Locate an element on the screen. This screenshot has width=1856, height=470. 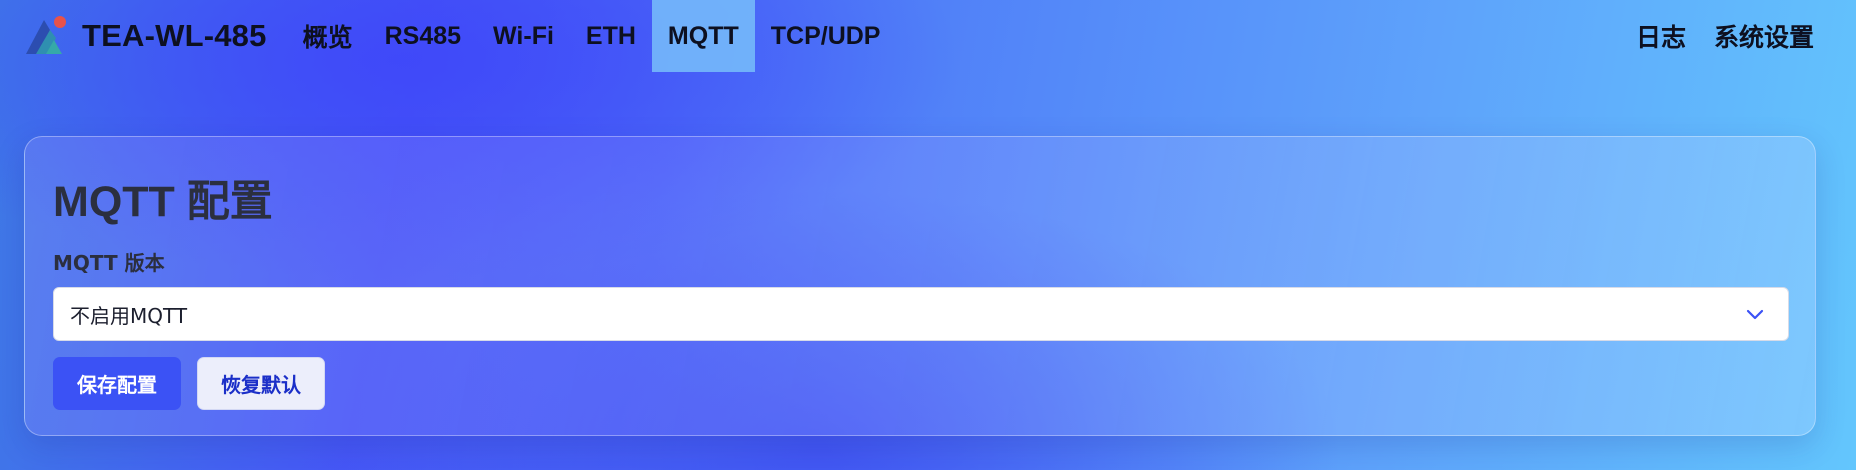
chevron-down-icon is located at coordinates (1755, 314).